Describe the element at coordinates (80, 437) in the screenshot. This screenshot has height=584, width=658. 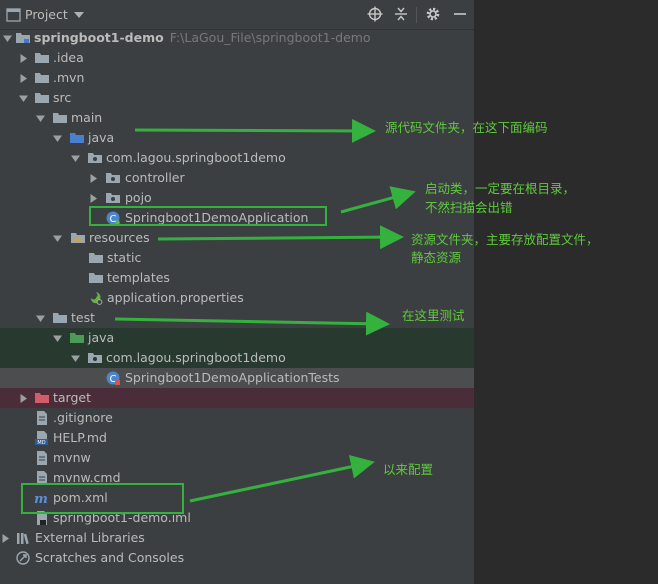
I see `tree-item-label: HELP.md` at that location.